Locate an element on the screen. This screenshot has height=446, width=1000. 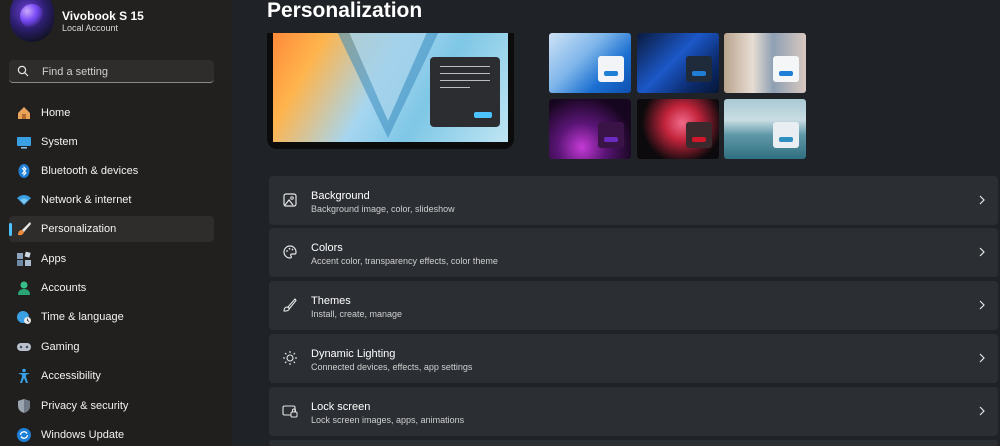
brush-icon is located at coordinates (290, 305).